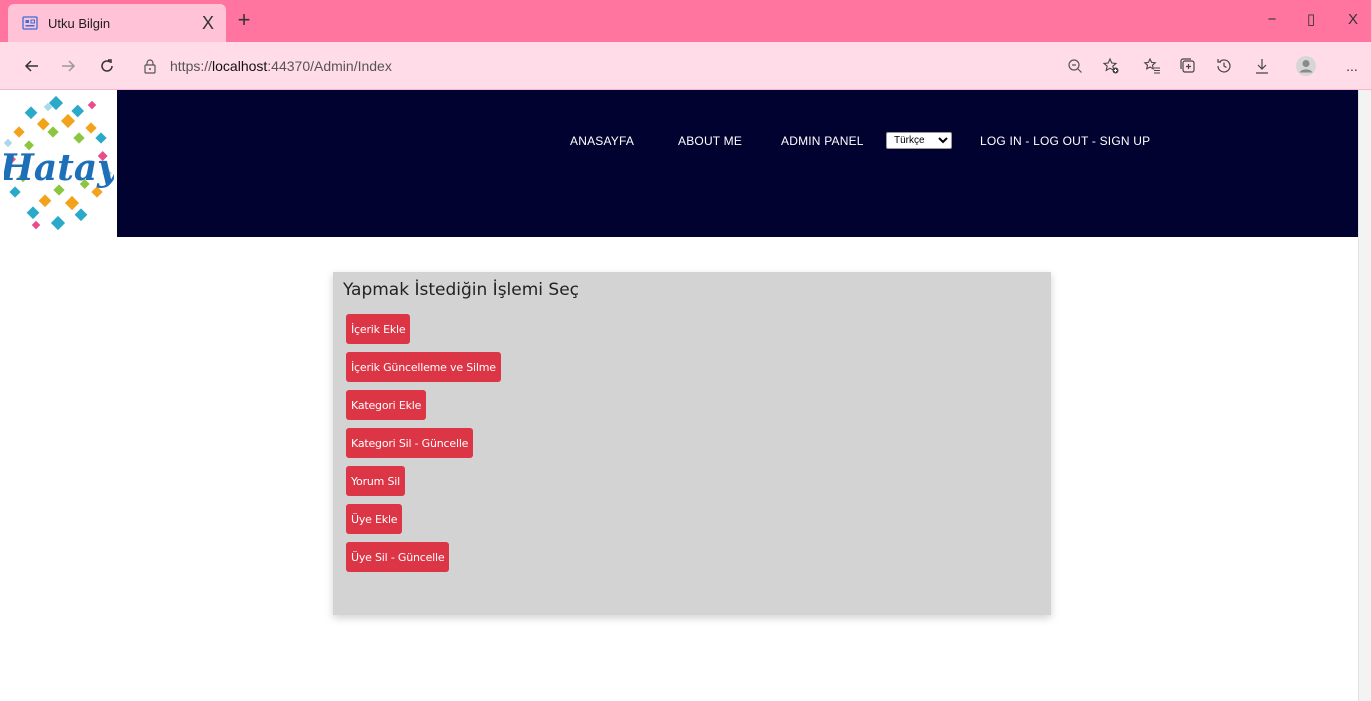 Image resolution: width=1371 pixels, height=701 pixels. I want to click on back-button, so click(32, 66).